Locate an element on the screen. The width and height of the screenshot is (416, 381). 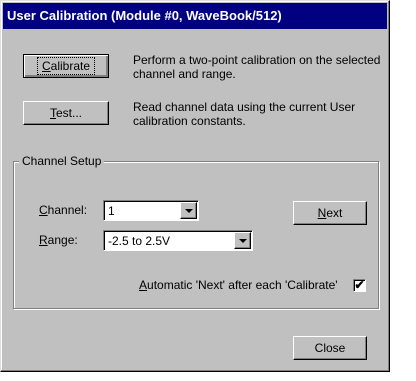
range-select: -2.5 to 2.5V is located at coordinates (178, 240).